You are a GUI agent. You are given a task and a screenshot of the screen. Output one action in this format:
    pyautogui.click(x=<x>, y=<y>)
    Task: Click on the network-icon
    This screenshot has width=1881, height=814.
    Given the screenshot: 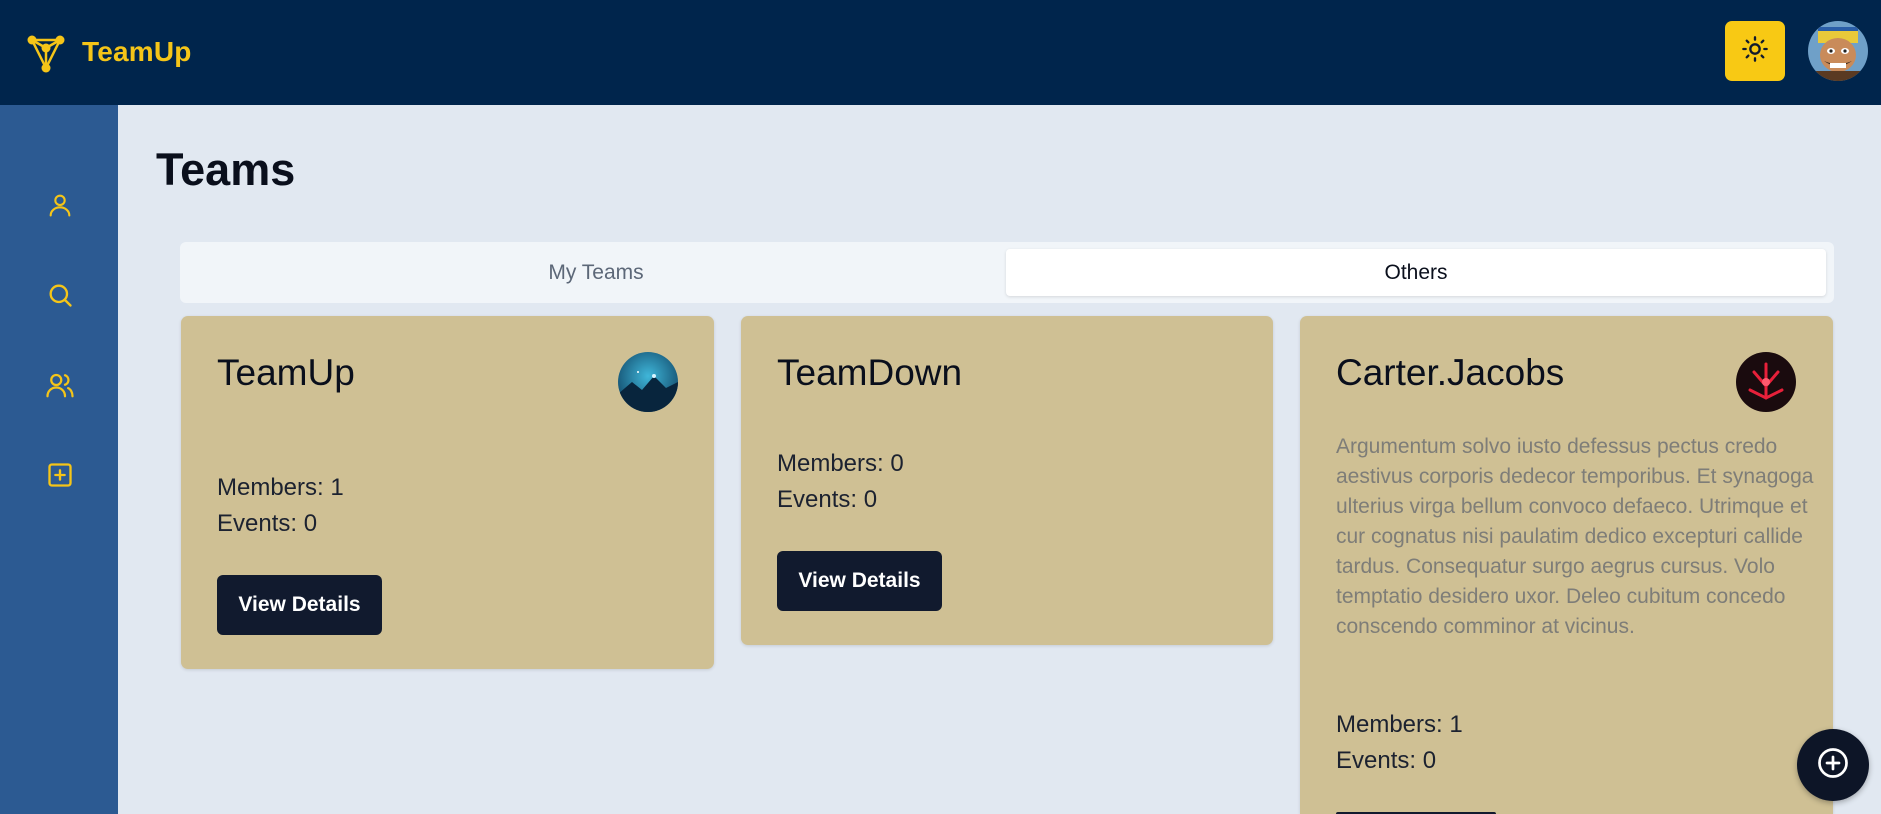 What is the action you would take?
    pyautogui.click(x=46, y=52)
    